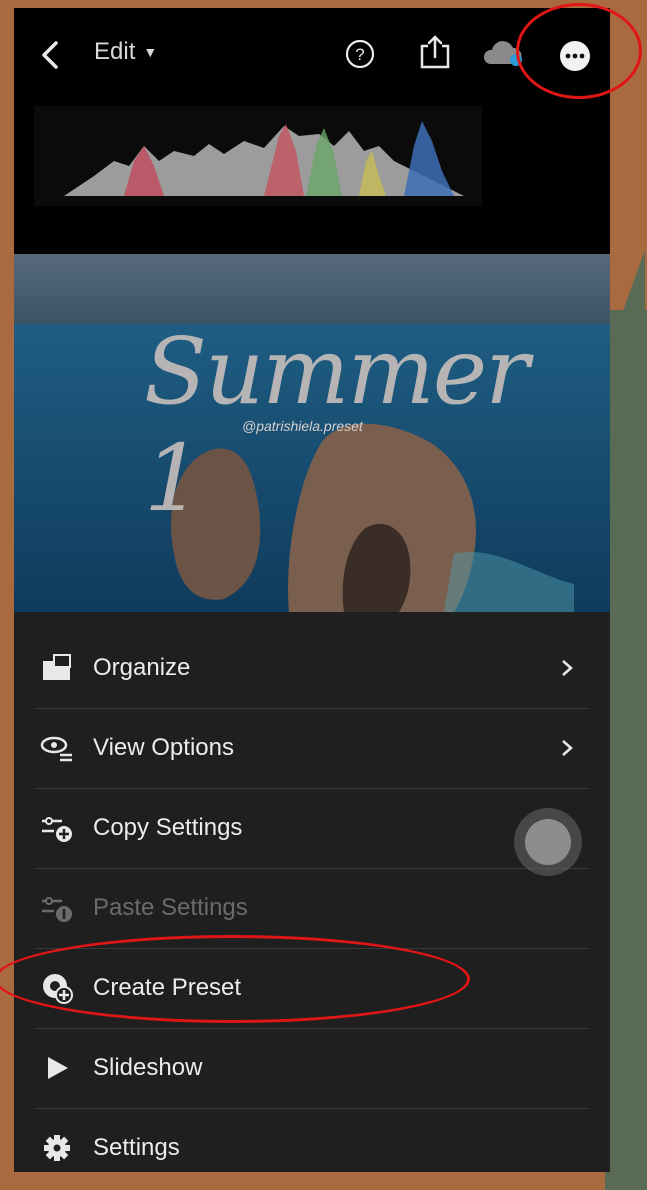 This screenshot has height=1190, width=647. I want to click on menu-item-organize: Organize, so click(312, 668).